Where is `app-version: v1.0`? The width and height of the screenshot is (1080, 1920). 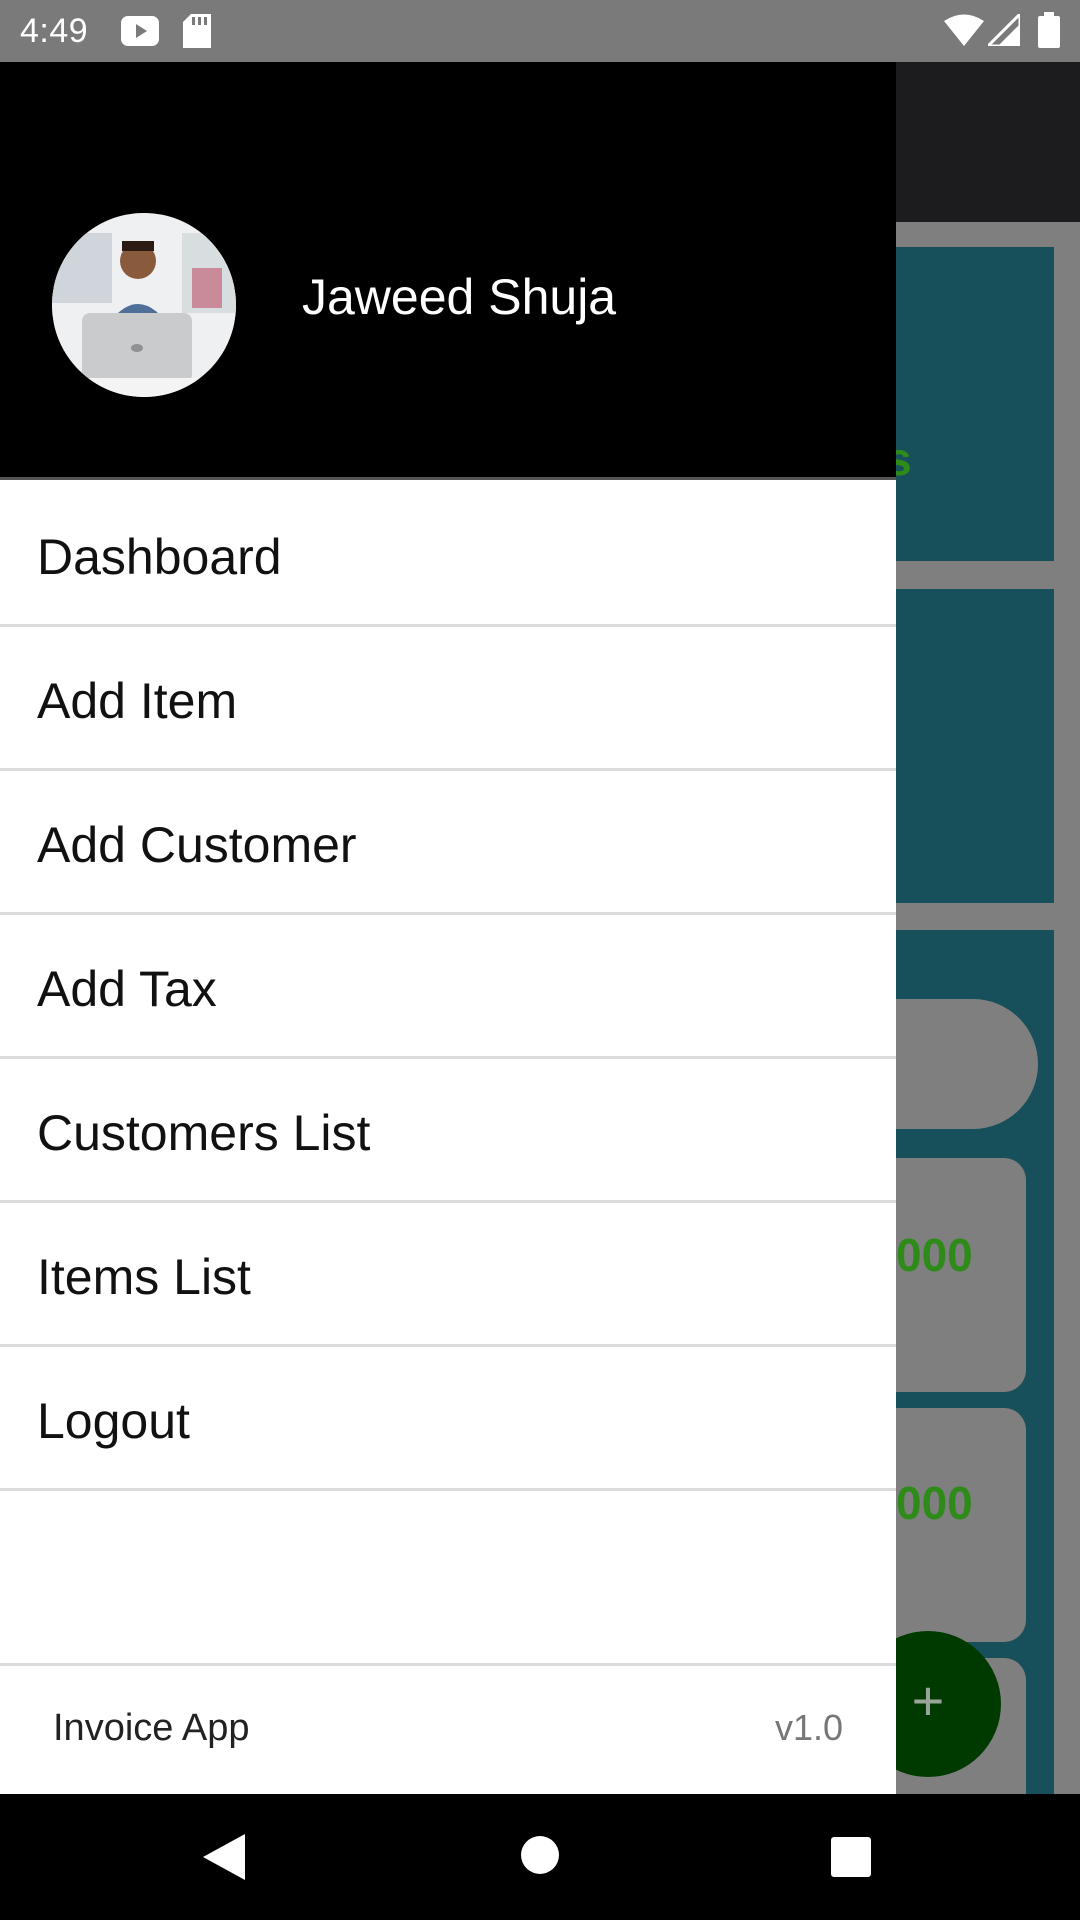 app-version: v1.0 is located at coordinates (808, 1727).